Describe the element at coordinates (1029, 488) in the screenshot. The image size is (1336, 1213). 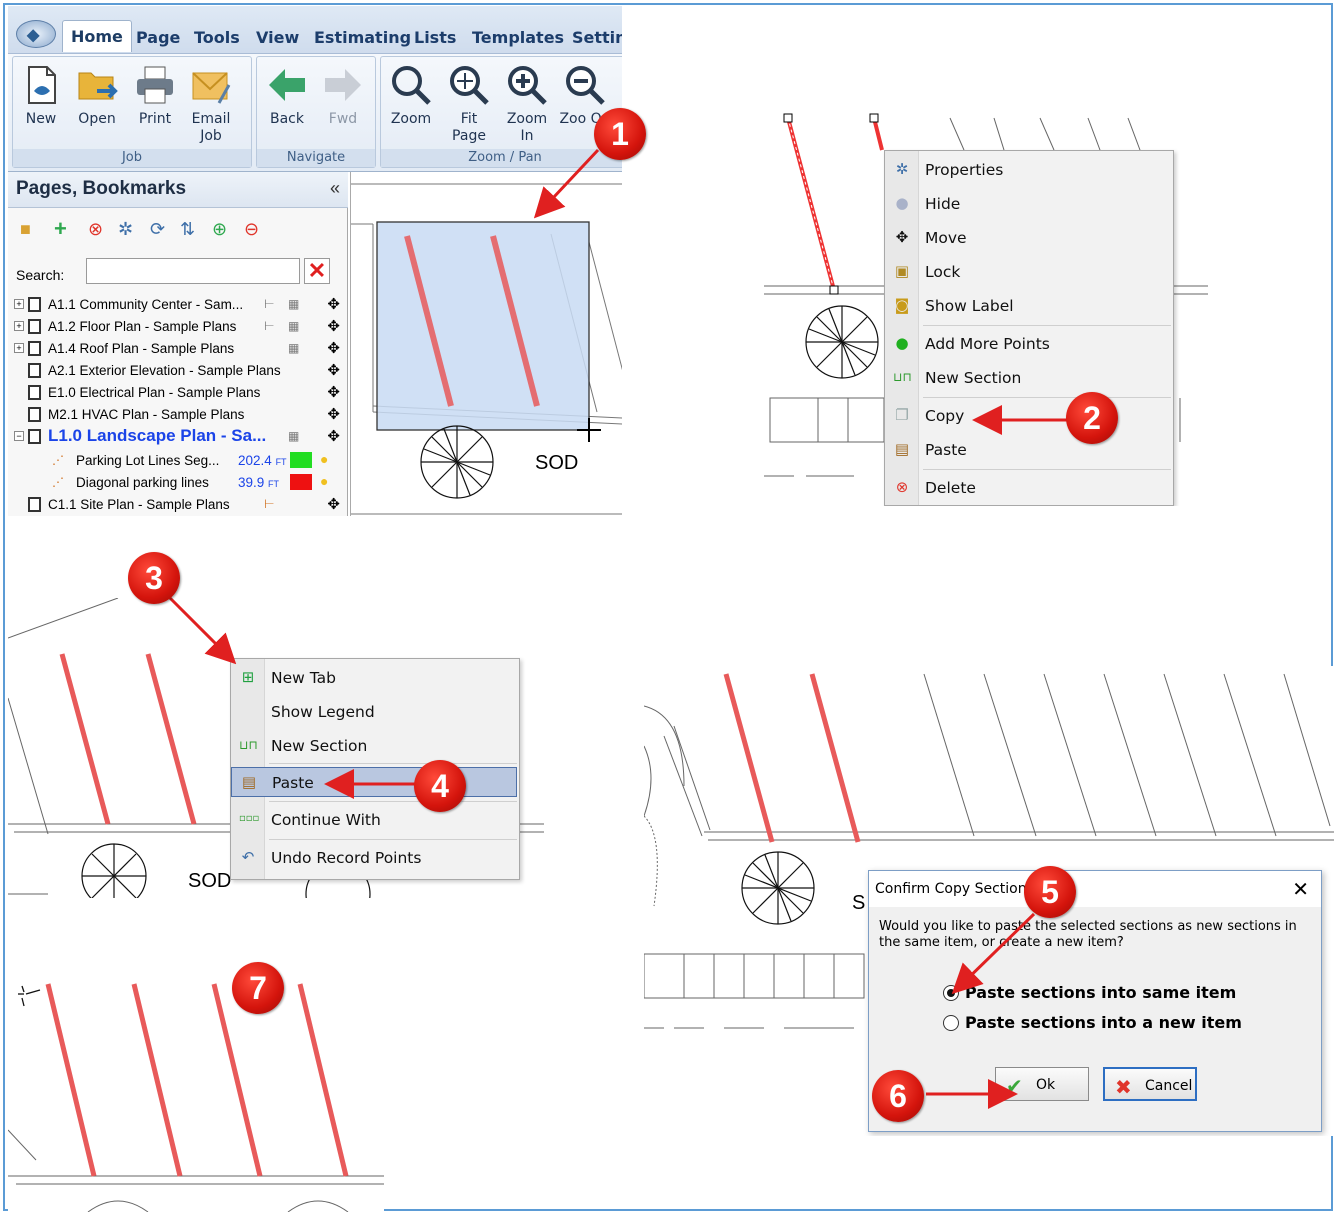
I see `menu-item-delete: ⊗ Delete` at that location.